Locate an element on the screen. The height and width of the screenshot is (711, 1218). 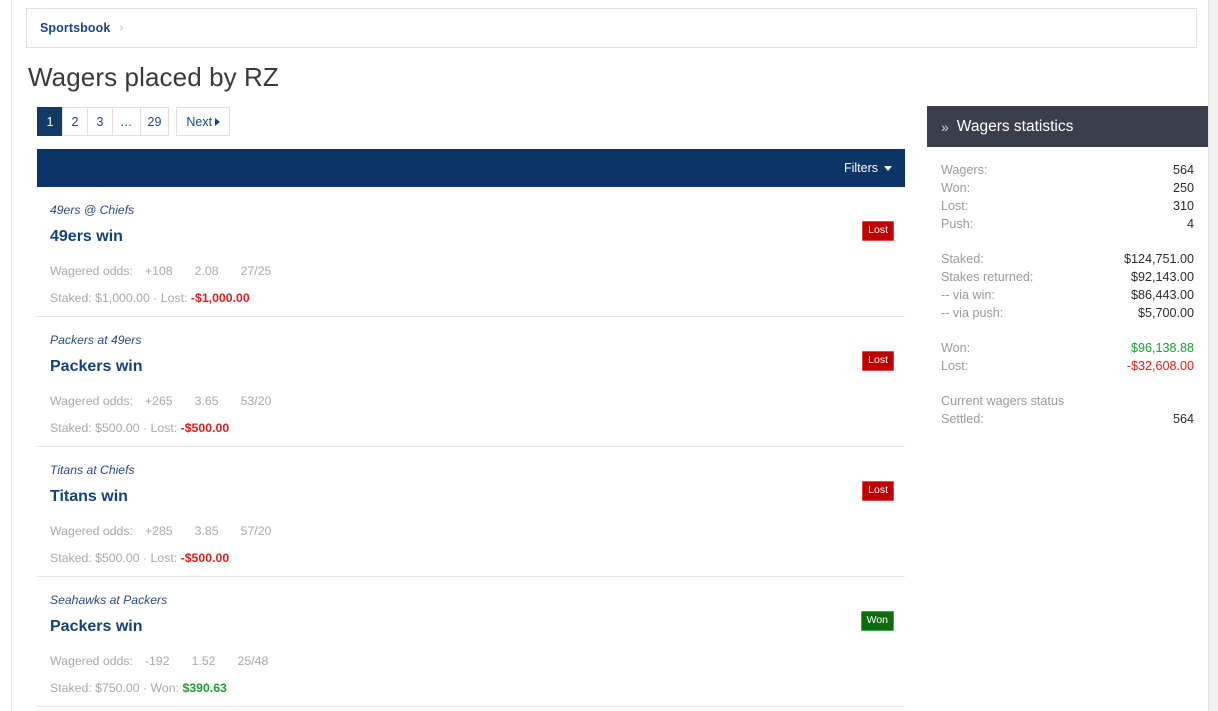
wager-event-link: Packers at 49ers is located at coordinates (95, 340).